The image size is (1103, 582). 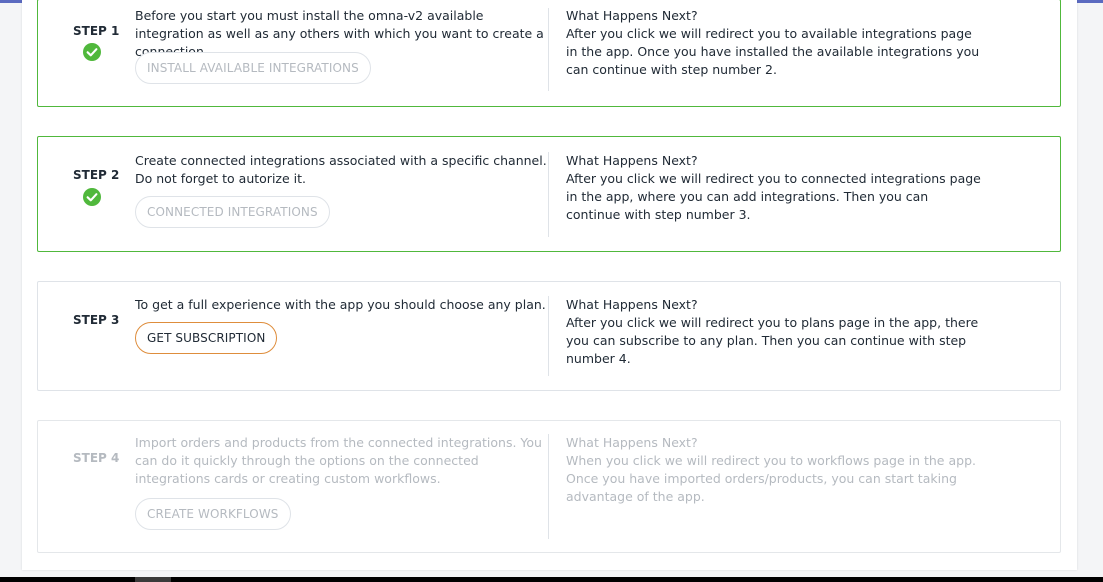 What do you see at coordinates (96, 458) in the screenshot?
I see `step-label: STEP 4` at bounding box center [96, 458].